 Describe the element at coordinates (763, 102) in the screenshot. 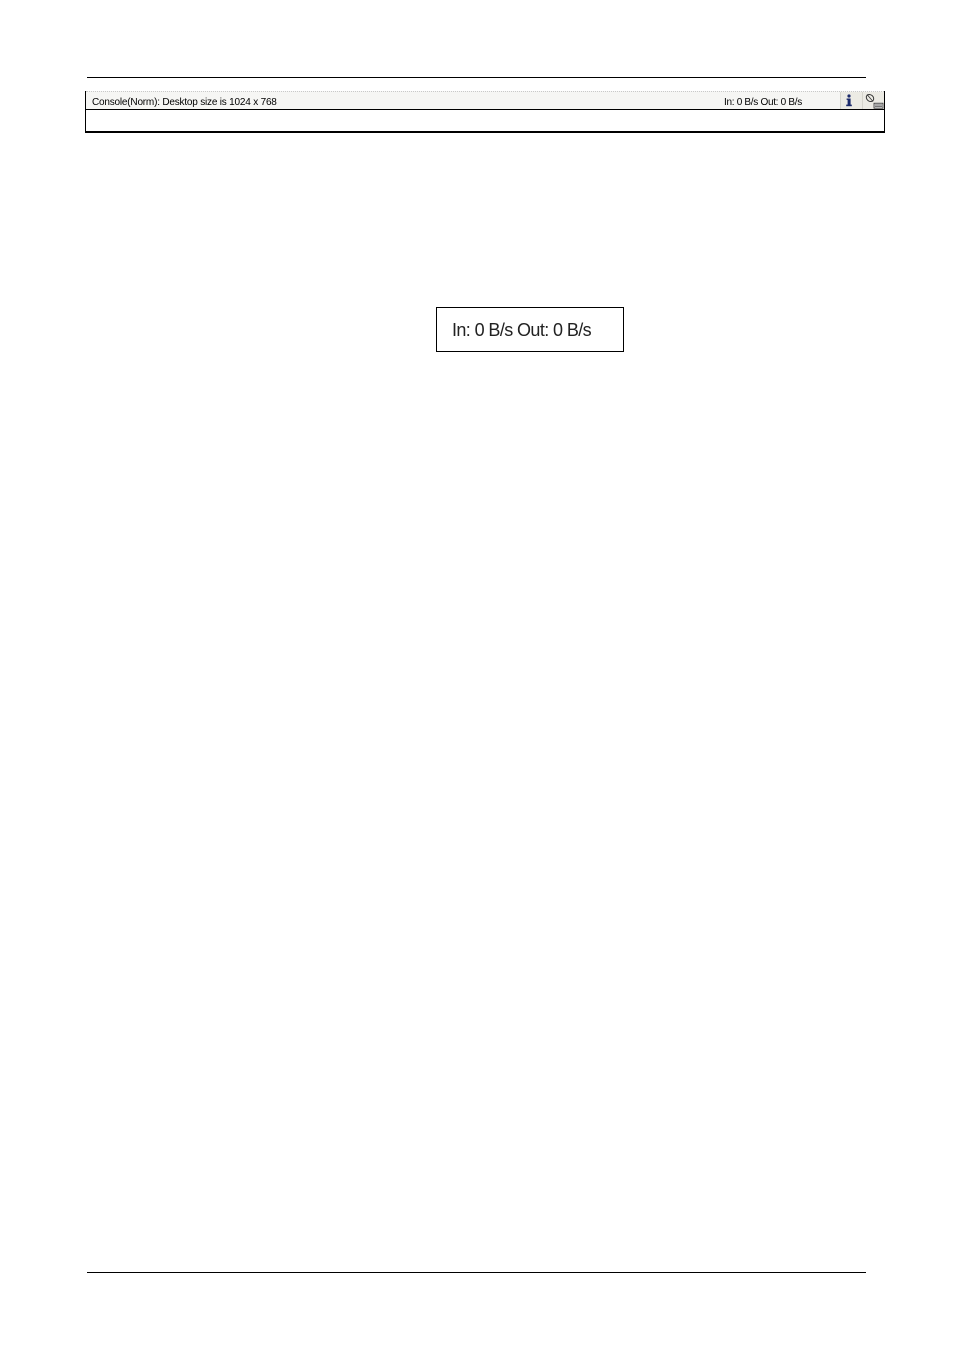

I see `throughput-status: In: 0 B/s Out: 0 B/s` at that location.